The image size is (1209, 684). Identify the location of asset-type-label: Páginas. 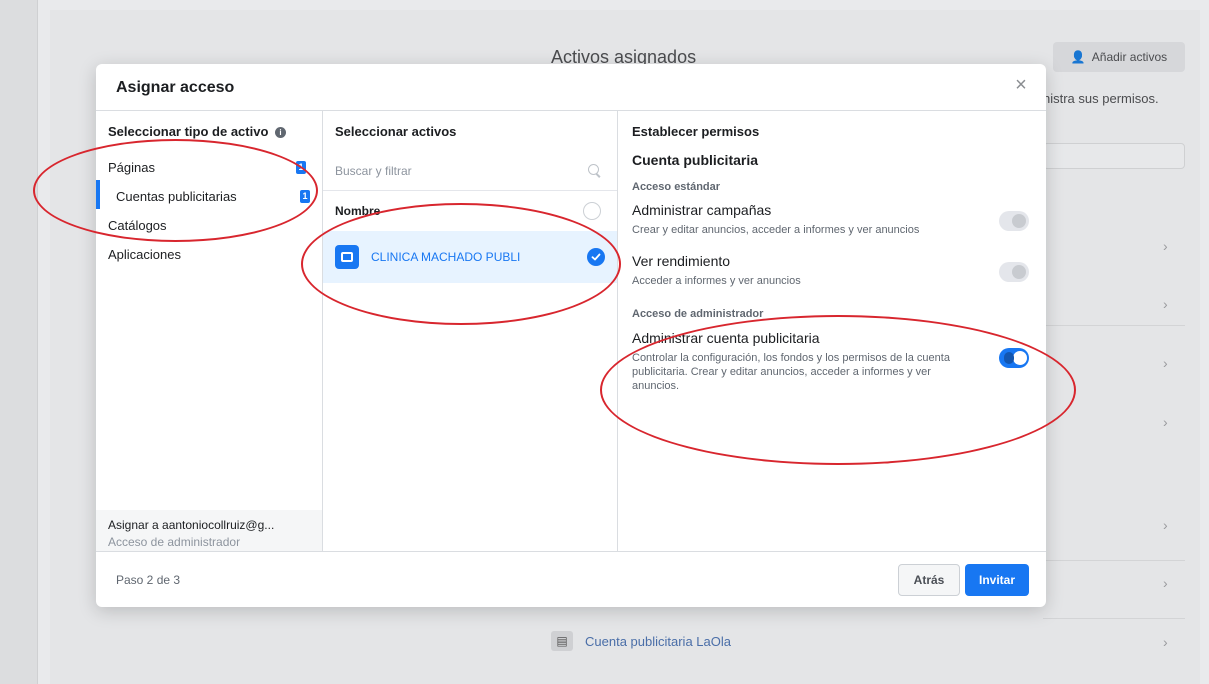
(131, 167).